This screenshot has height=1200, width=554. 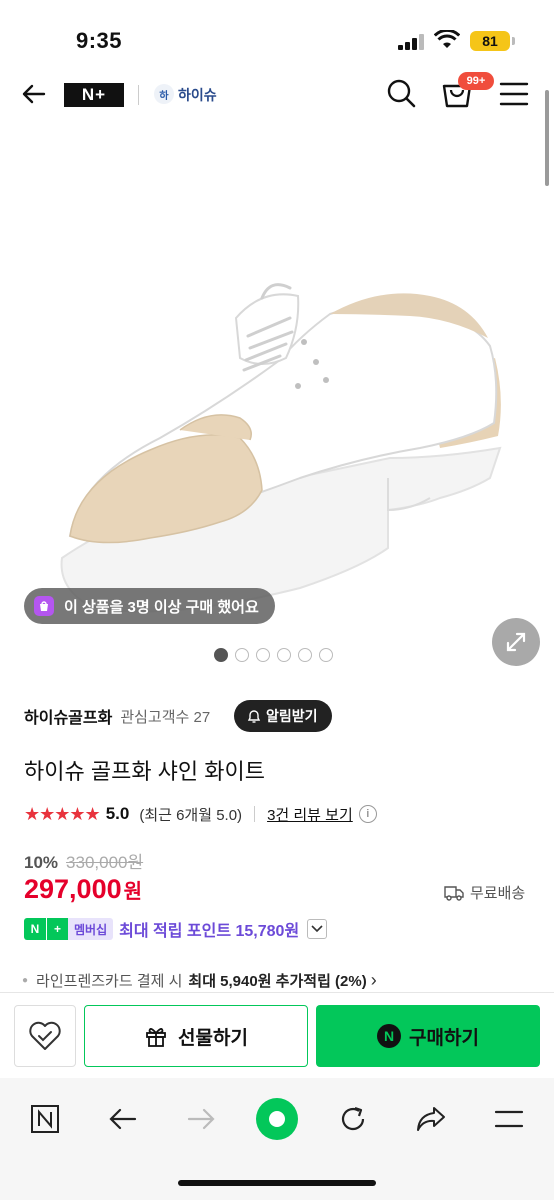 I want to click on chevron-right-icon: ›, so click(x=373, y=980).